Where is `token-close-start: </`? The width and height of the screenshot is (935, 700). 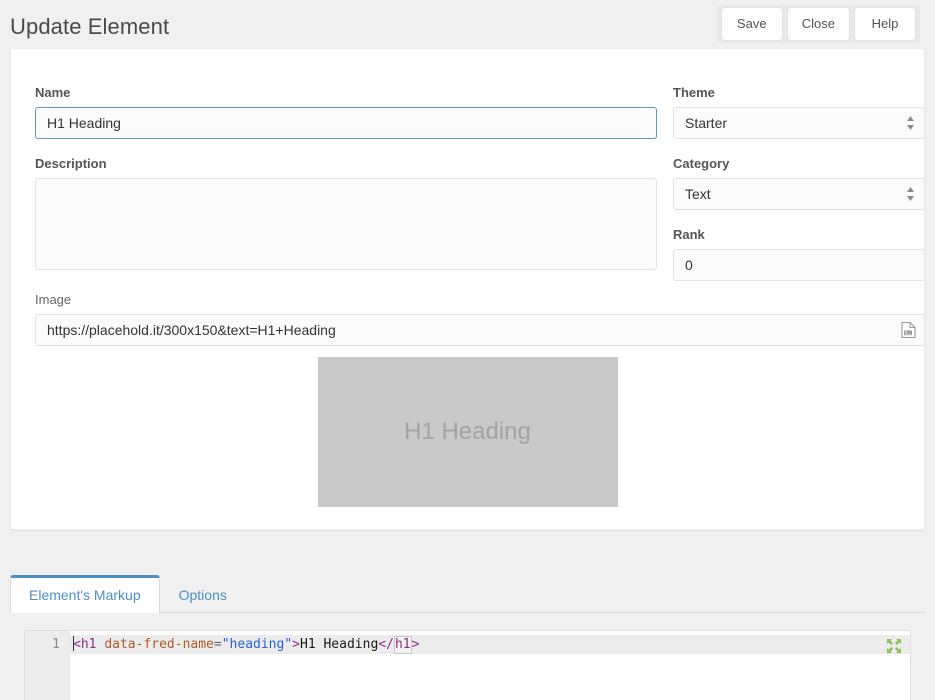 token-close-start: </ is located at coordinates (386, 644).